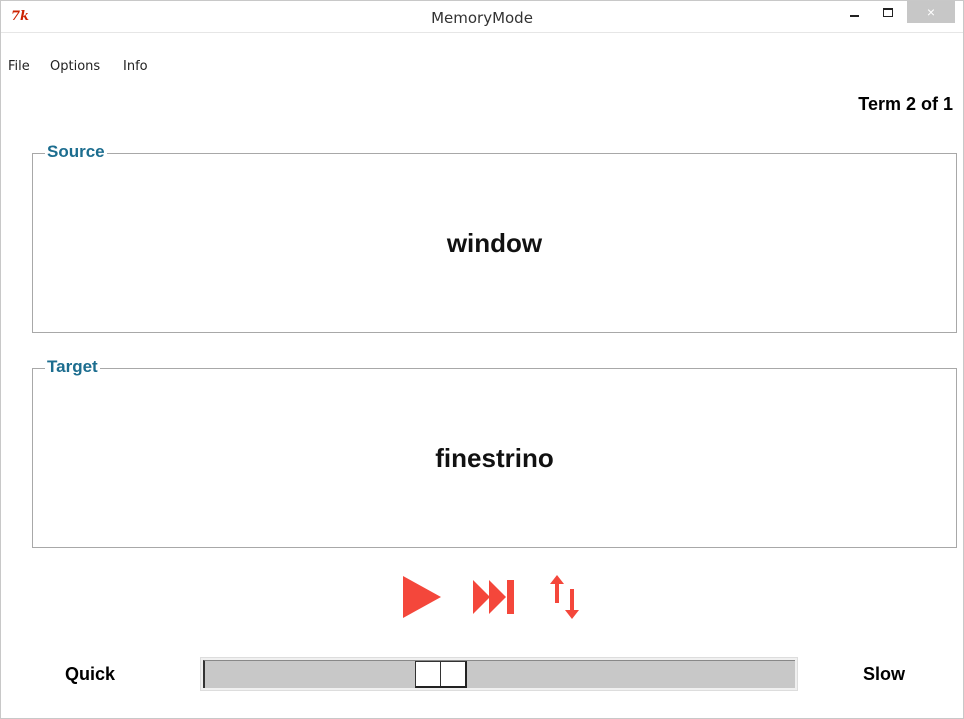  I want to click on swap-arrows-icon, so click(564, 597).